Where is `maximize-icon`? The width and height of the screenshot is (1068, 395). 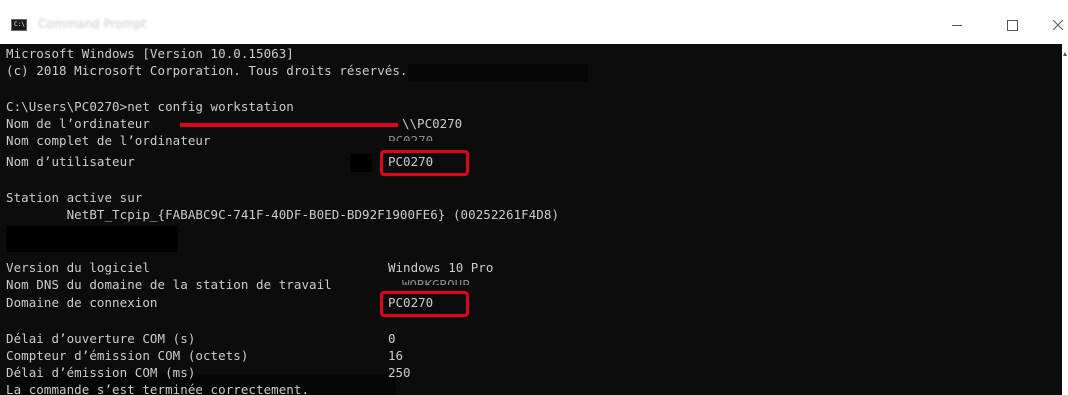 maximize-icon is located at coordinates (1012, 25).